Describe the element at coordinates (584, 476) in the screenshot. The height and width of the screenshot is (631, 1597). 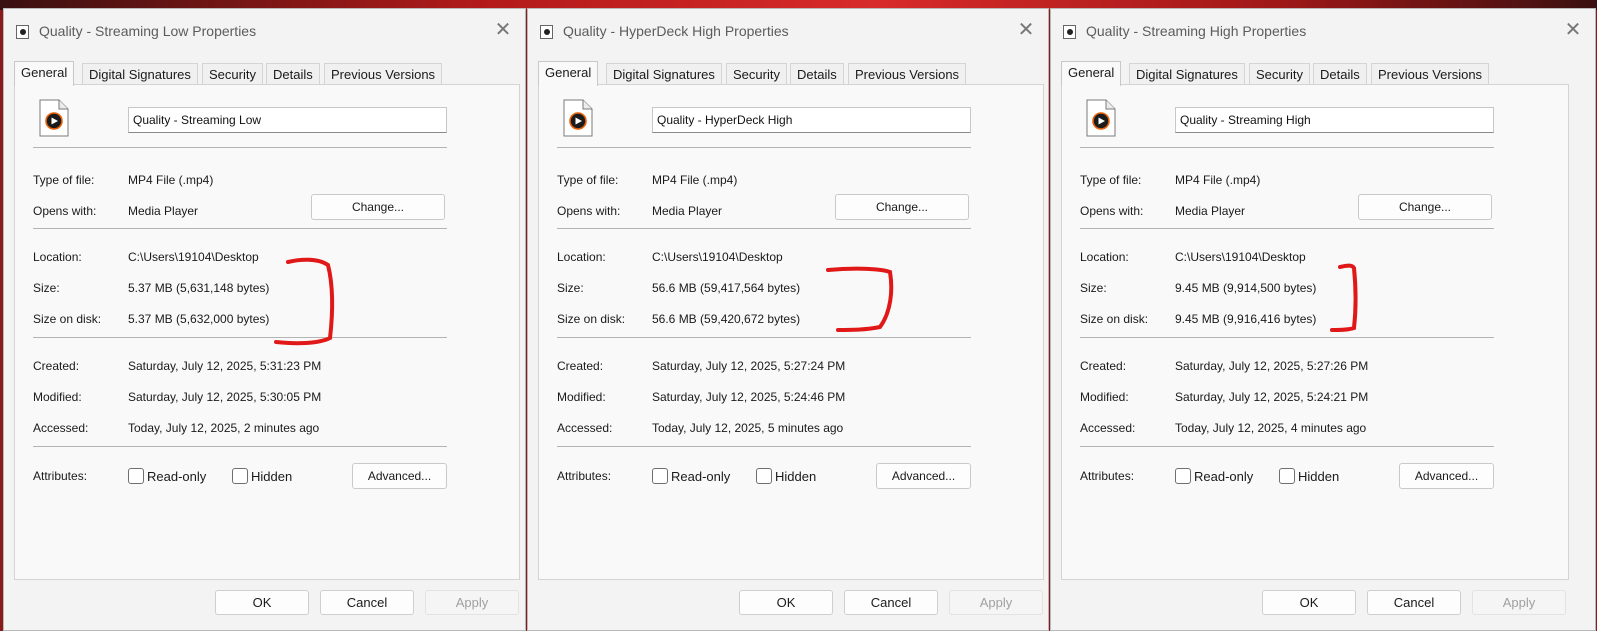
I see `attributes-label: Attributes:` at that location.